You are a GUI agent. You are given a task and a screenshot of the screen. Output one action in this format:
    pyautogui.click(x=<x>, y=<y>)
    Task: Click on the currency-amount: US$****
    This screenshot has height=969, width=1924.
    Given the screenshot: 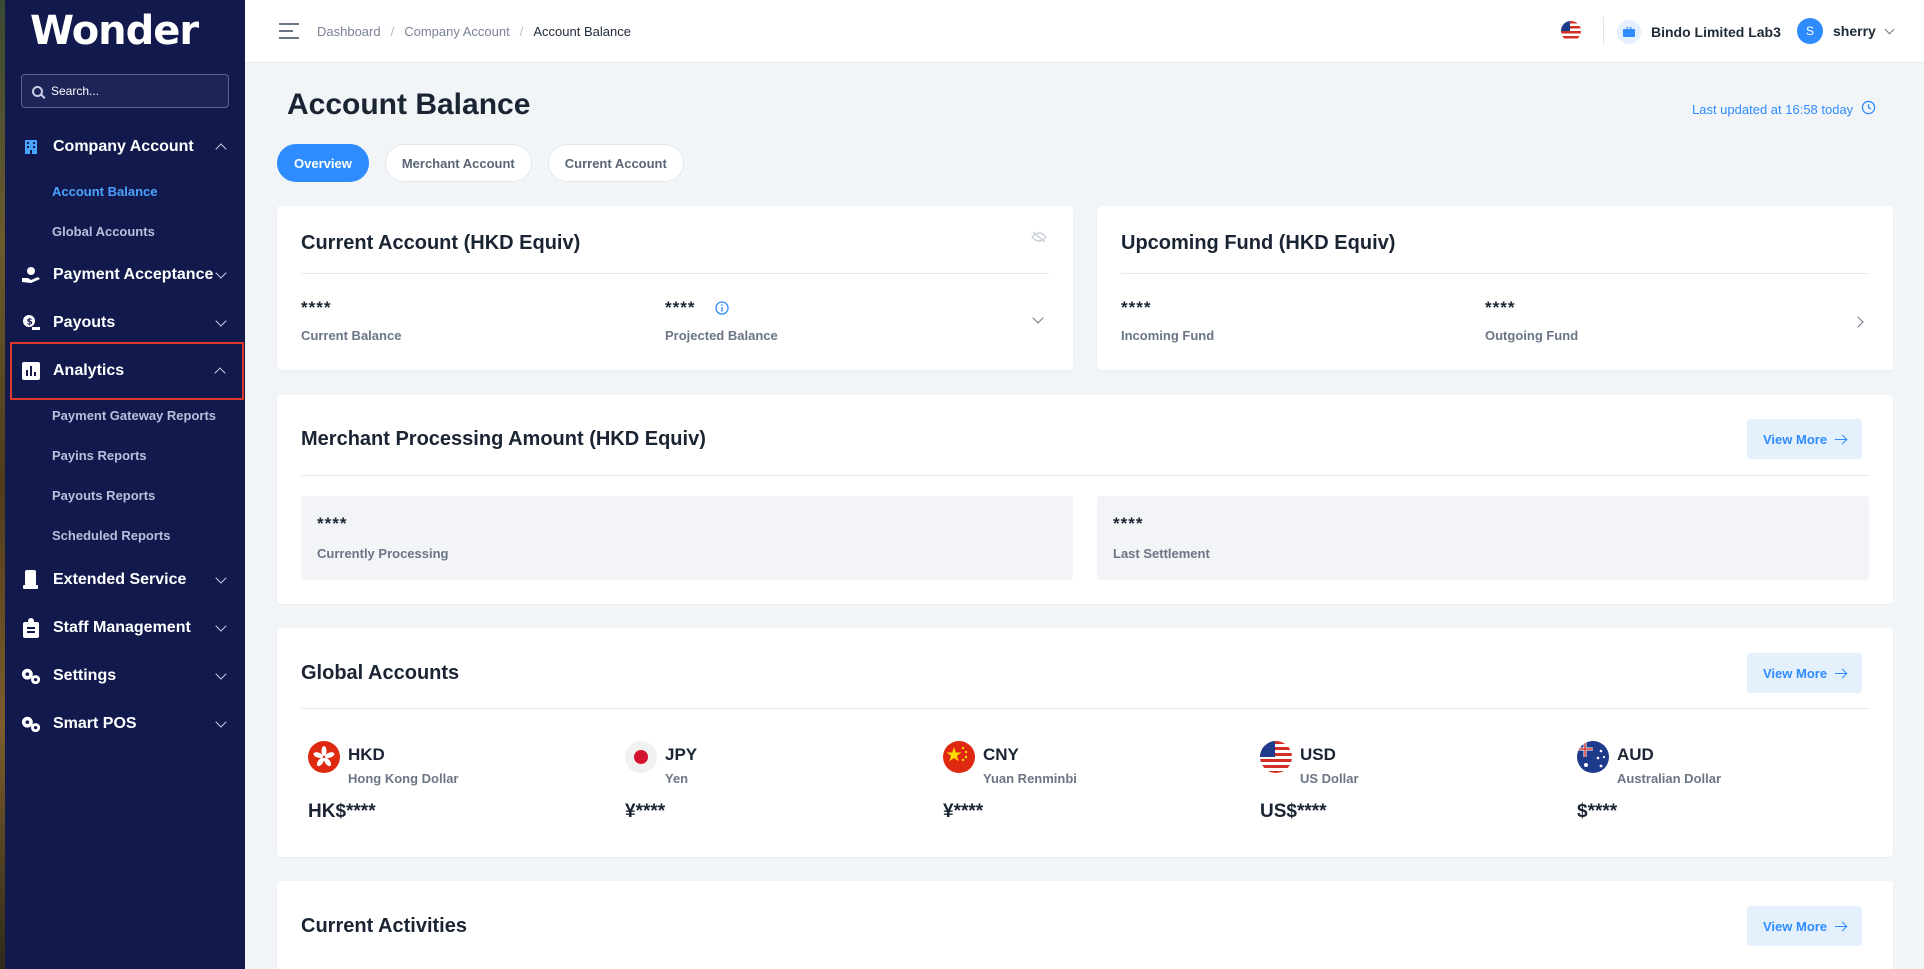 What is the action you would take?
    pyautogui.click(x=1293, y=811)
    